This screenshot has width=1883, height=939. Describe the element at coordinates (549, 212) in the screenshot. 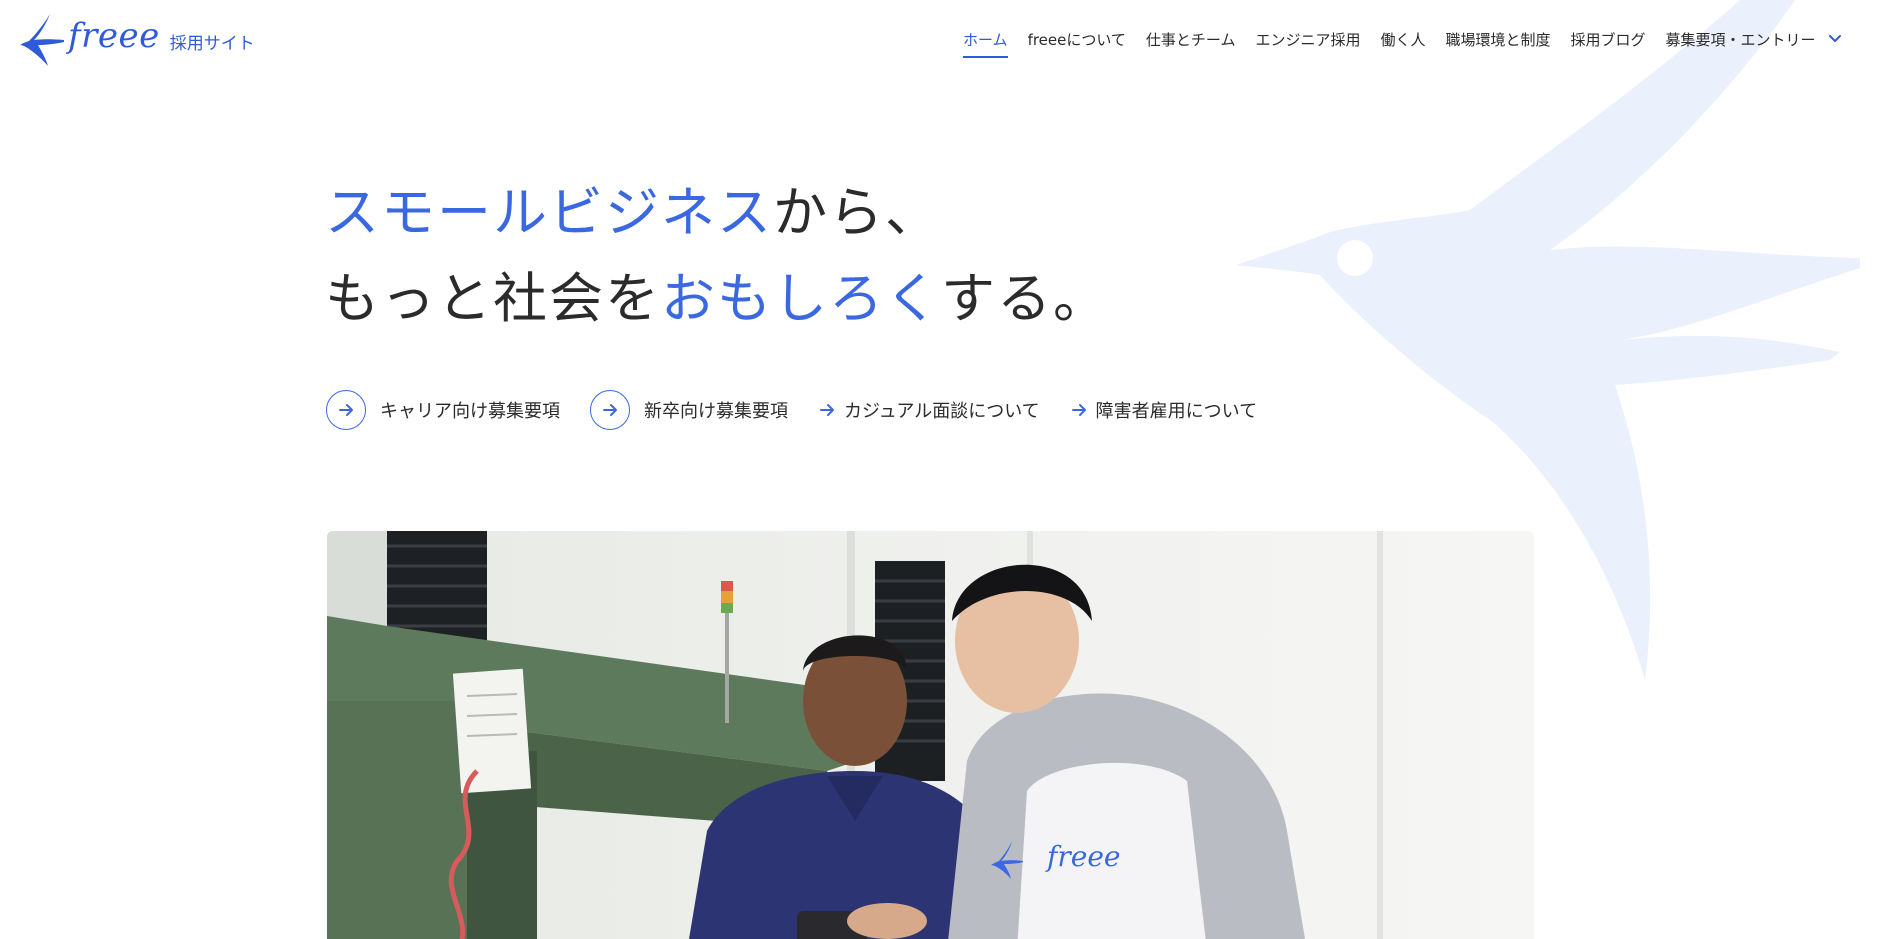

I see `hero-accent-small-business: スモールビジネス` at that location.